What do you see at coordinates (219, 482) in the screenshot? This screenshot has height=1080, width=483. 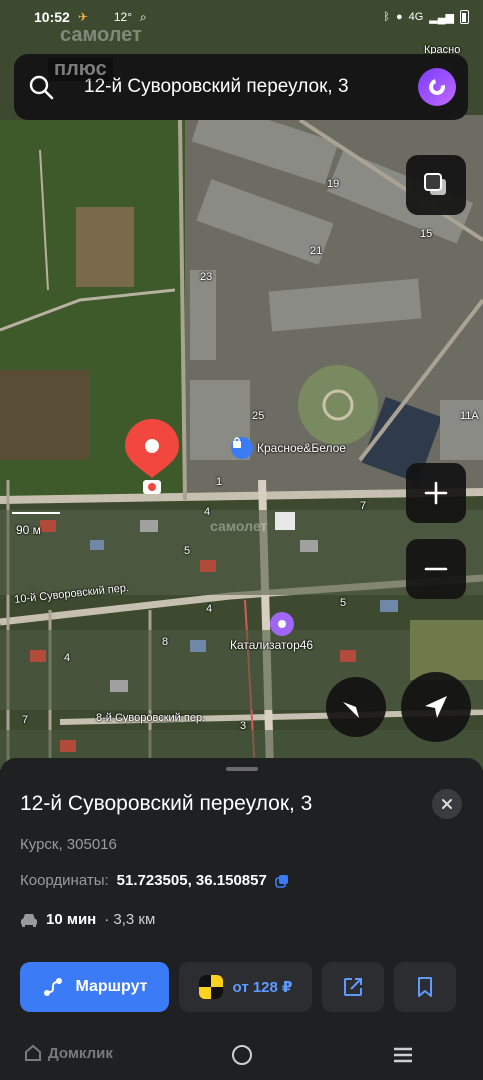 I see `house-number: 1` at bounding box center [219, 482].